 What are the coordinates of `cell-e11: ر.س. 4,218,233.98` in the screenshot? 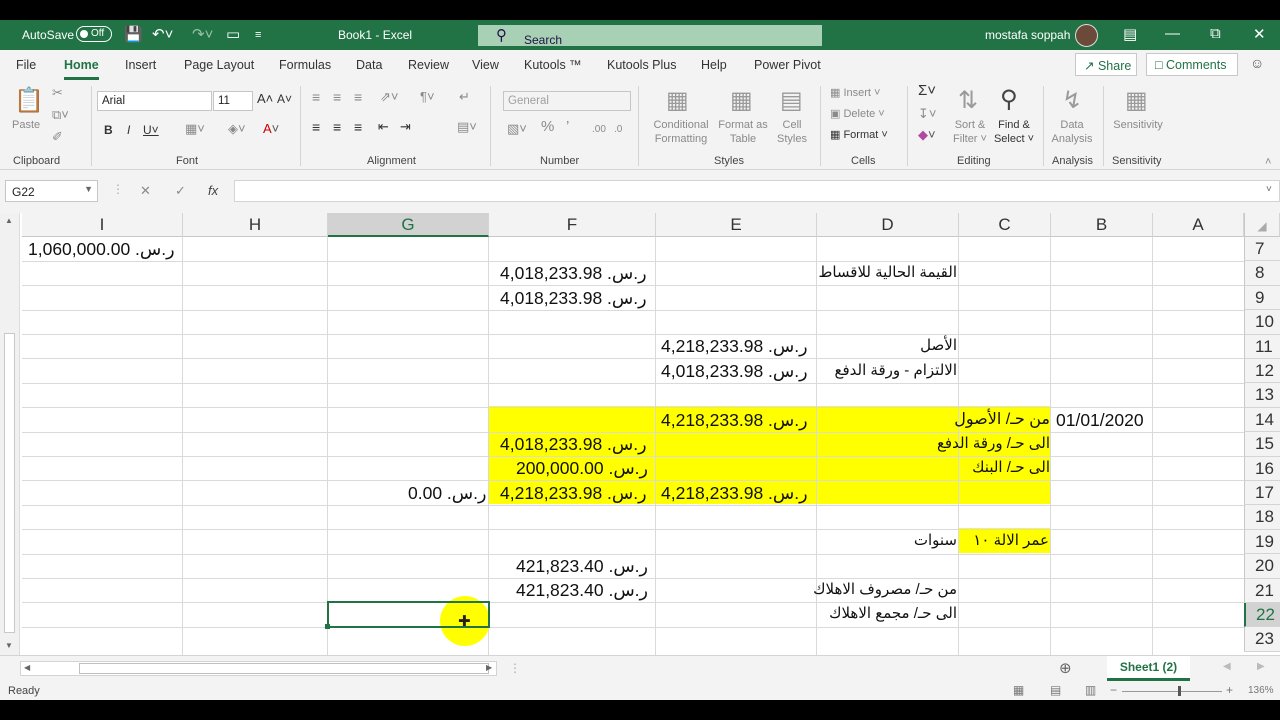 It's located at (734, 346).